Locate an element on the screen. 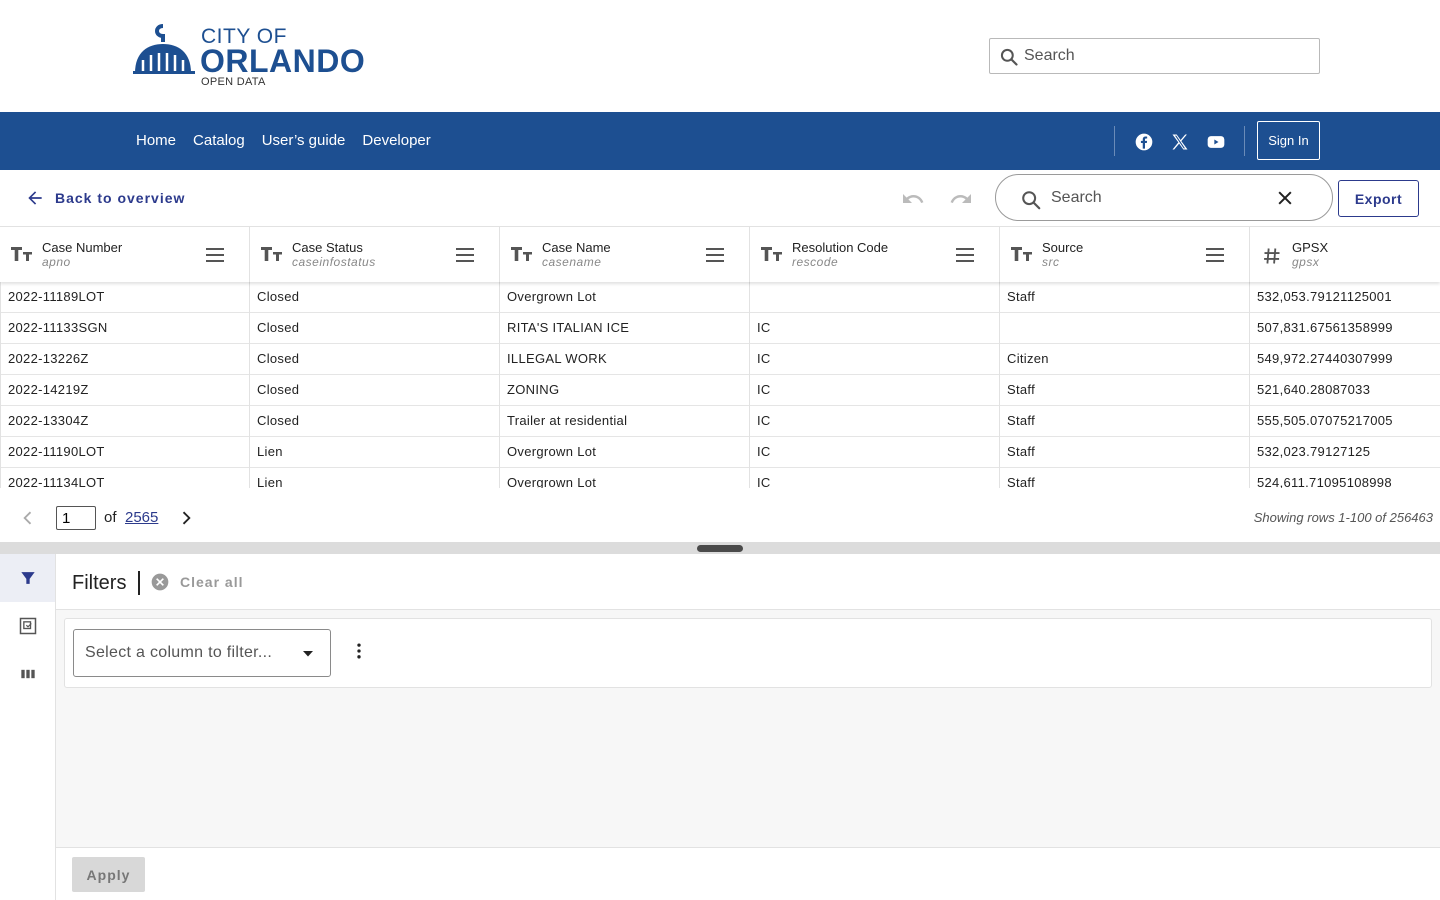  table-cell: 549,972.27440307999 is located at coordinates (1345, 359).